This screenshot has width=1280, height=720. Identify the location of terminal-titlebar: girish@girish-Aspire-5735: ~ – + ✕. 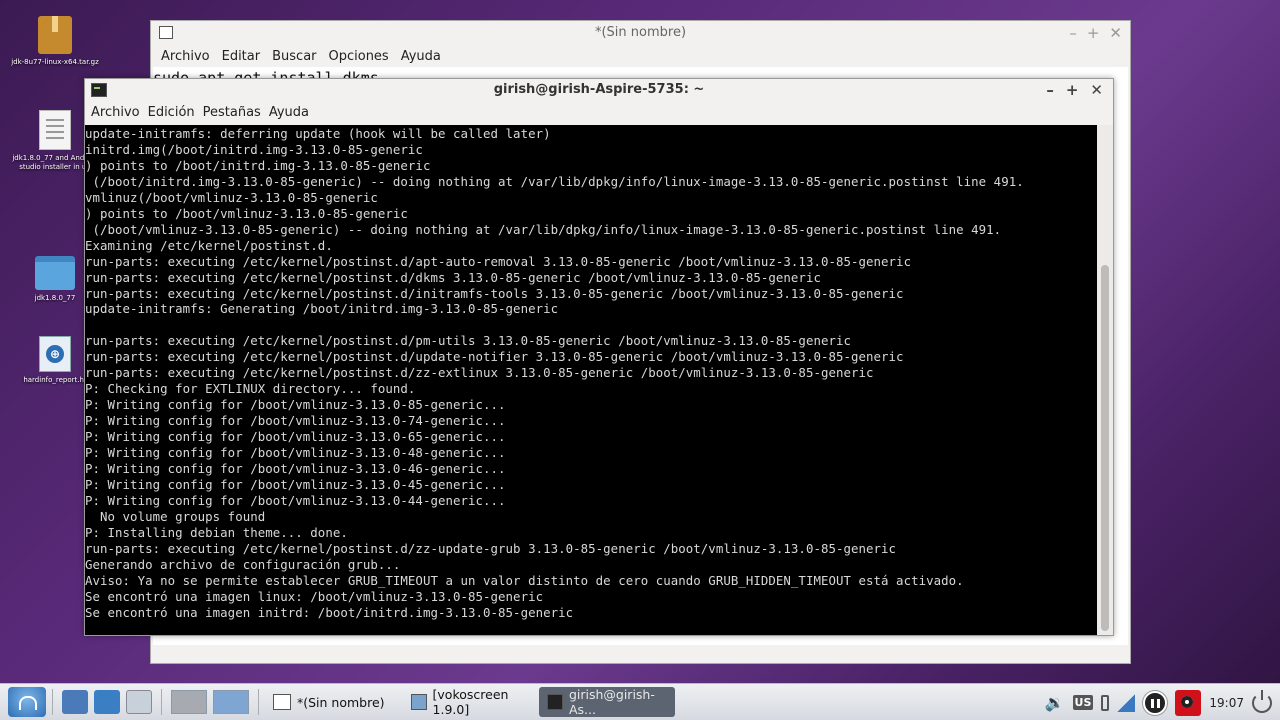
(599, 90).